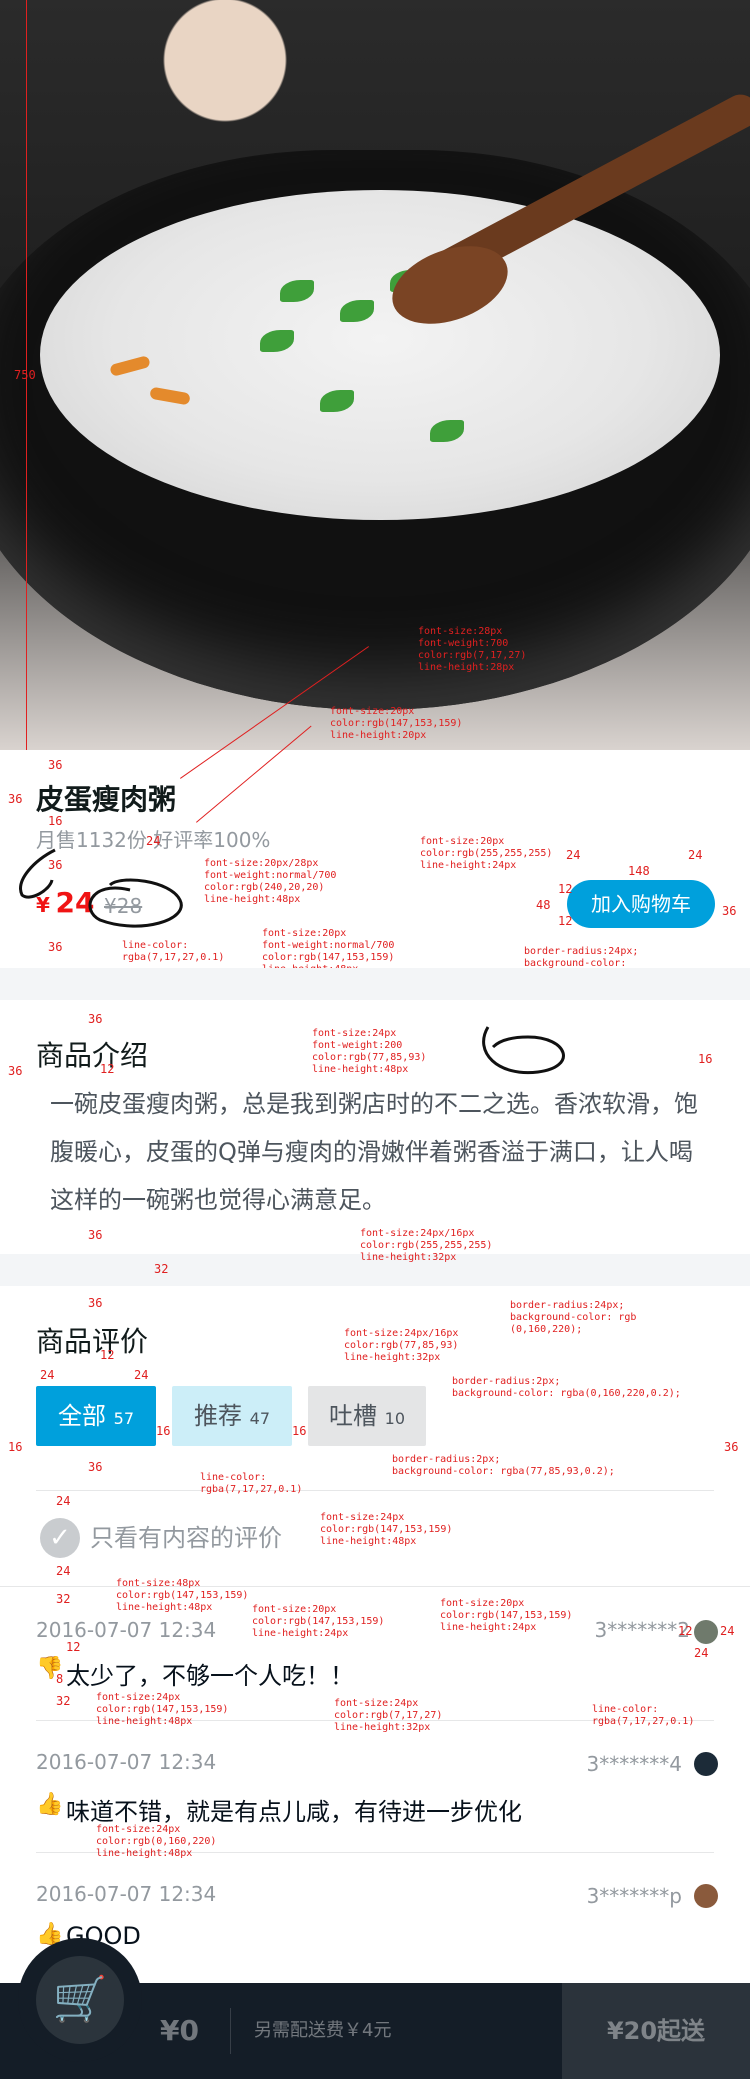 This screenshot has height=2079, width=750. I want to click on footer-divider, so click(230, 2031).